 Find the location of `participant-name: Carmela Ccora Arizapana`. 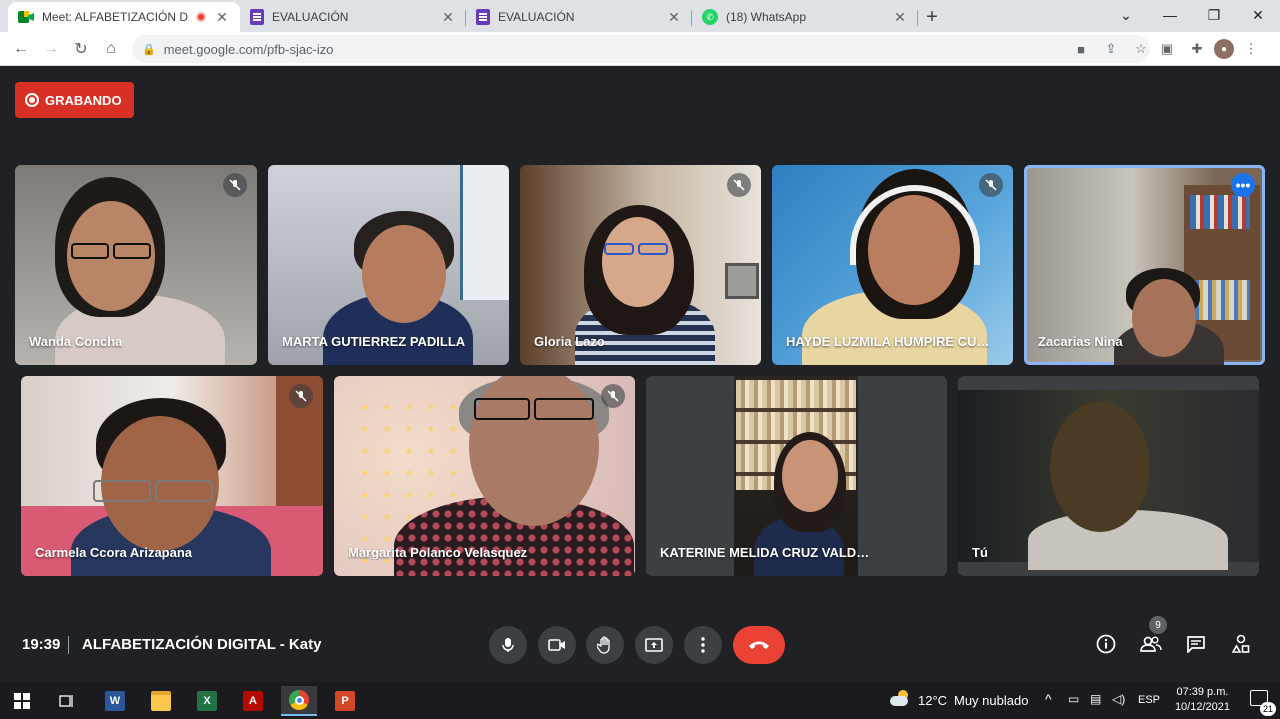

participant-name: Carmela Ccora Arizapana is located at coordinates (114, 552).